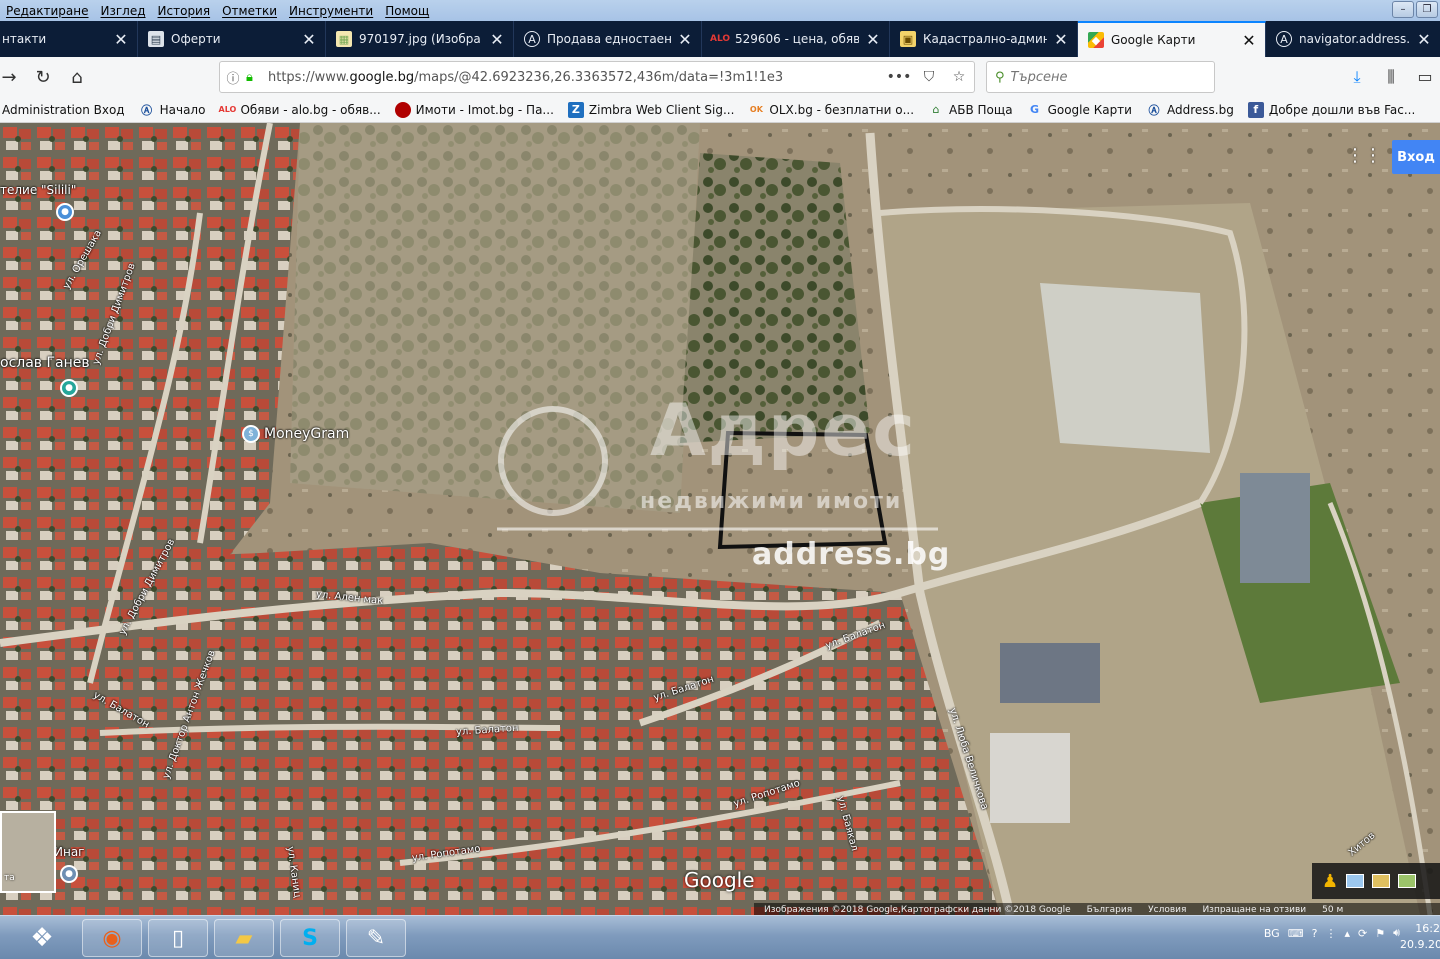 Image resolution: width=1440 pixels, height=959 pixels. I want to click on document-icon: ▯, so click(178, 938).